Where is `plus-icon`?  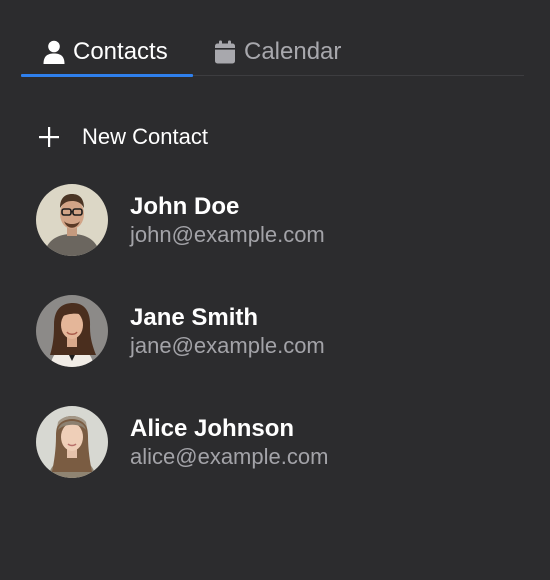 plus-icon is located at coordinates (49, 137).